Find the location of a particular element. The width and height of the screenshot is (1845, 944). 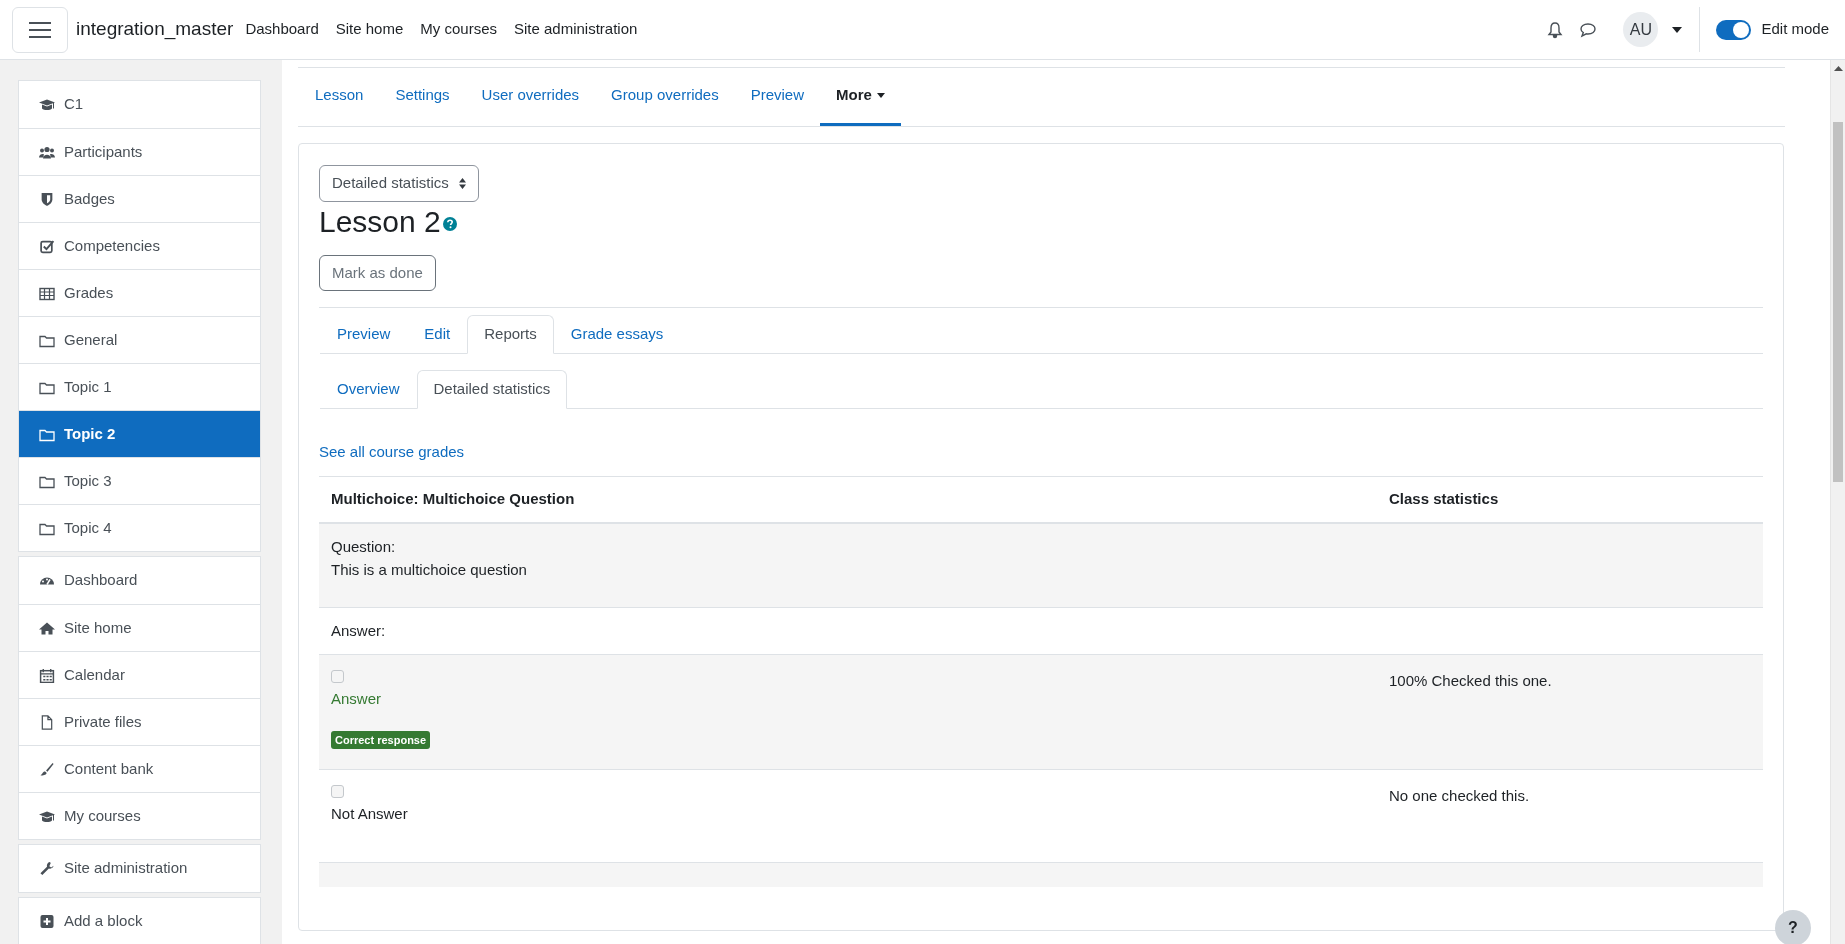

sidebar-item: Site home is located at coordinates (139, 627).